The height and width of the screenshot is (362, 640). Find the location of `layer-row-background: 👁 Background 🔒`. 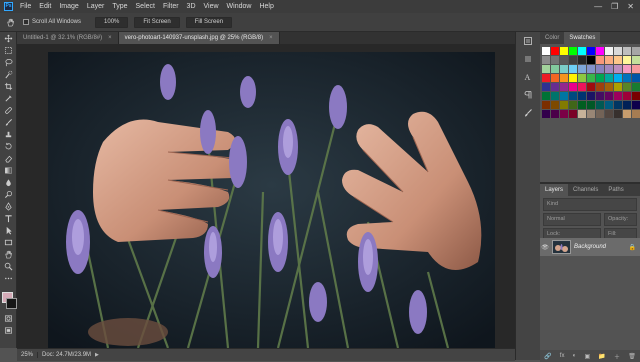

layer-row-background: 👁 Background 🔒 is located at coordinates (590, 247).